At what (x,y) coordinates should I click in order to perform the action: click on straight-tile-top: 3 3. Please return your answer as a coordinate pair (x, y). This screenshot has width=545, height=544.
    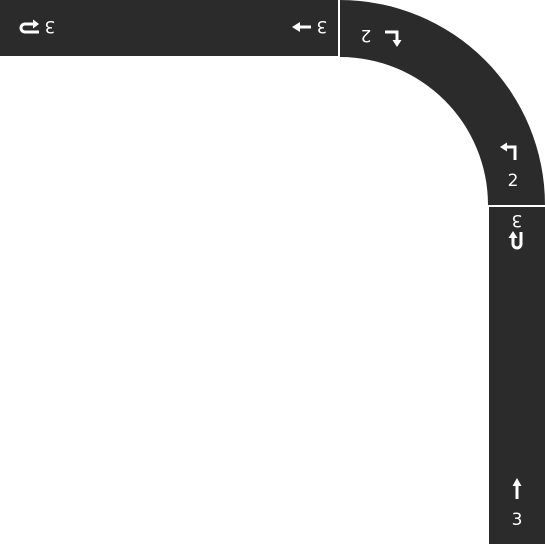
    Looking at the image, I should click on (169, 28).